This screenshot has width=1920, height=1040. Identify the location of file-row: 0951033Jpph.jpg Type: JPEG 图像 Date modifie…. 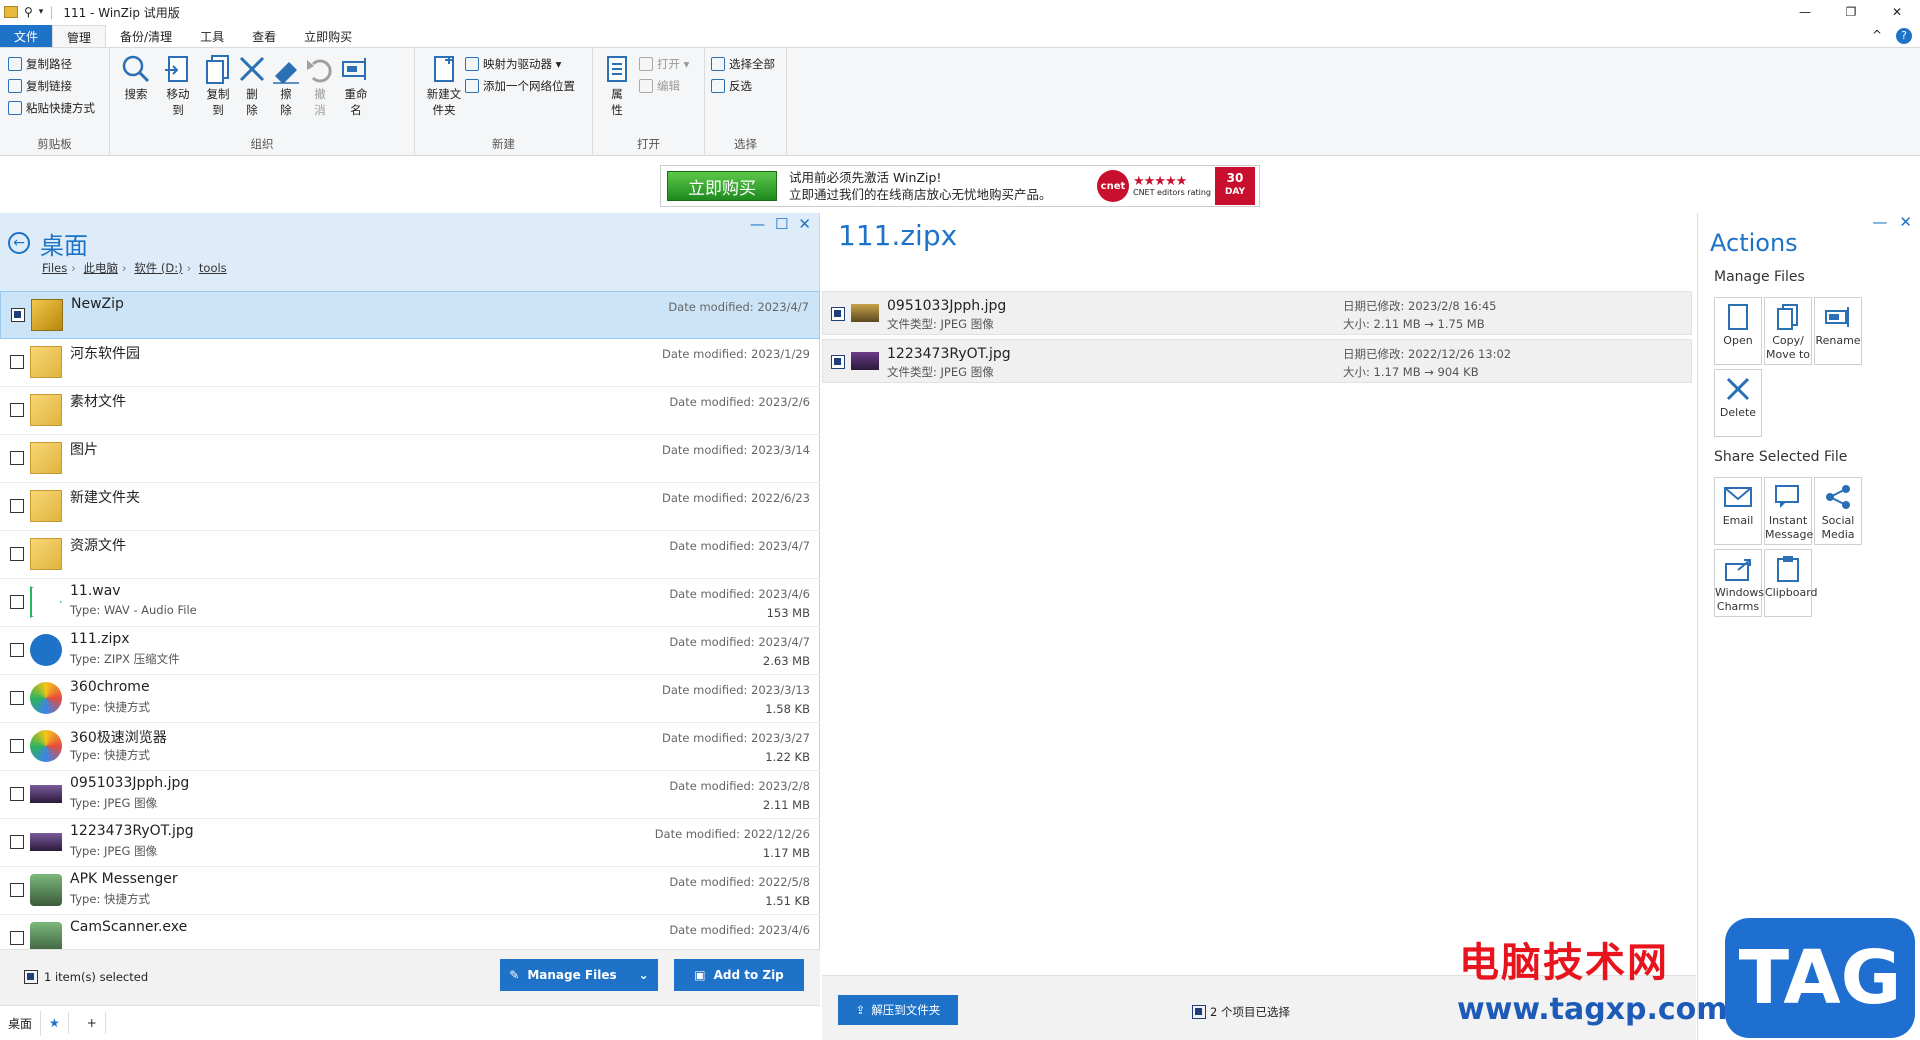
(410, 795).